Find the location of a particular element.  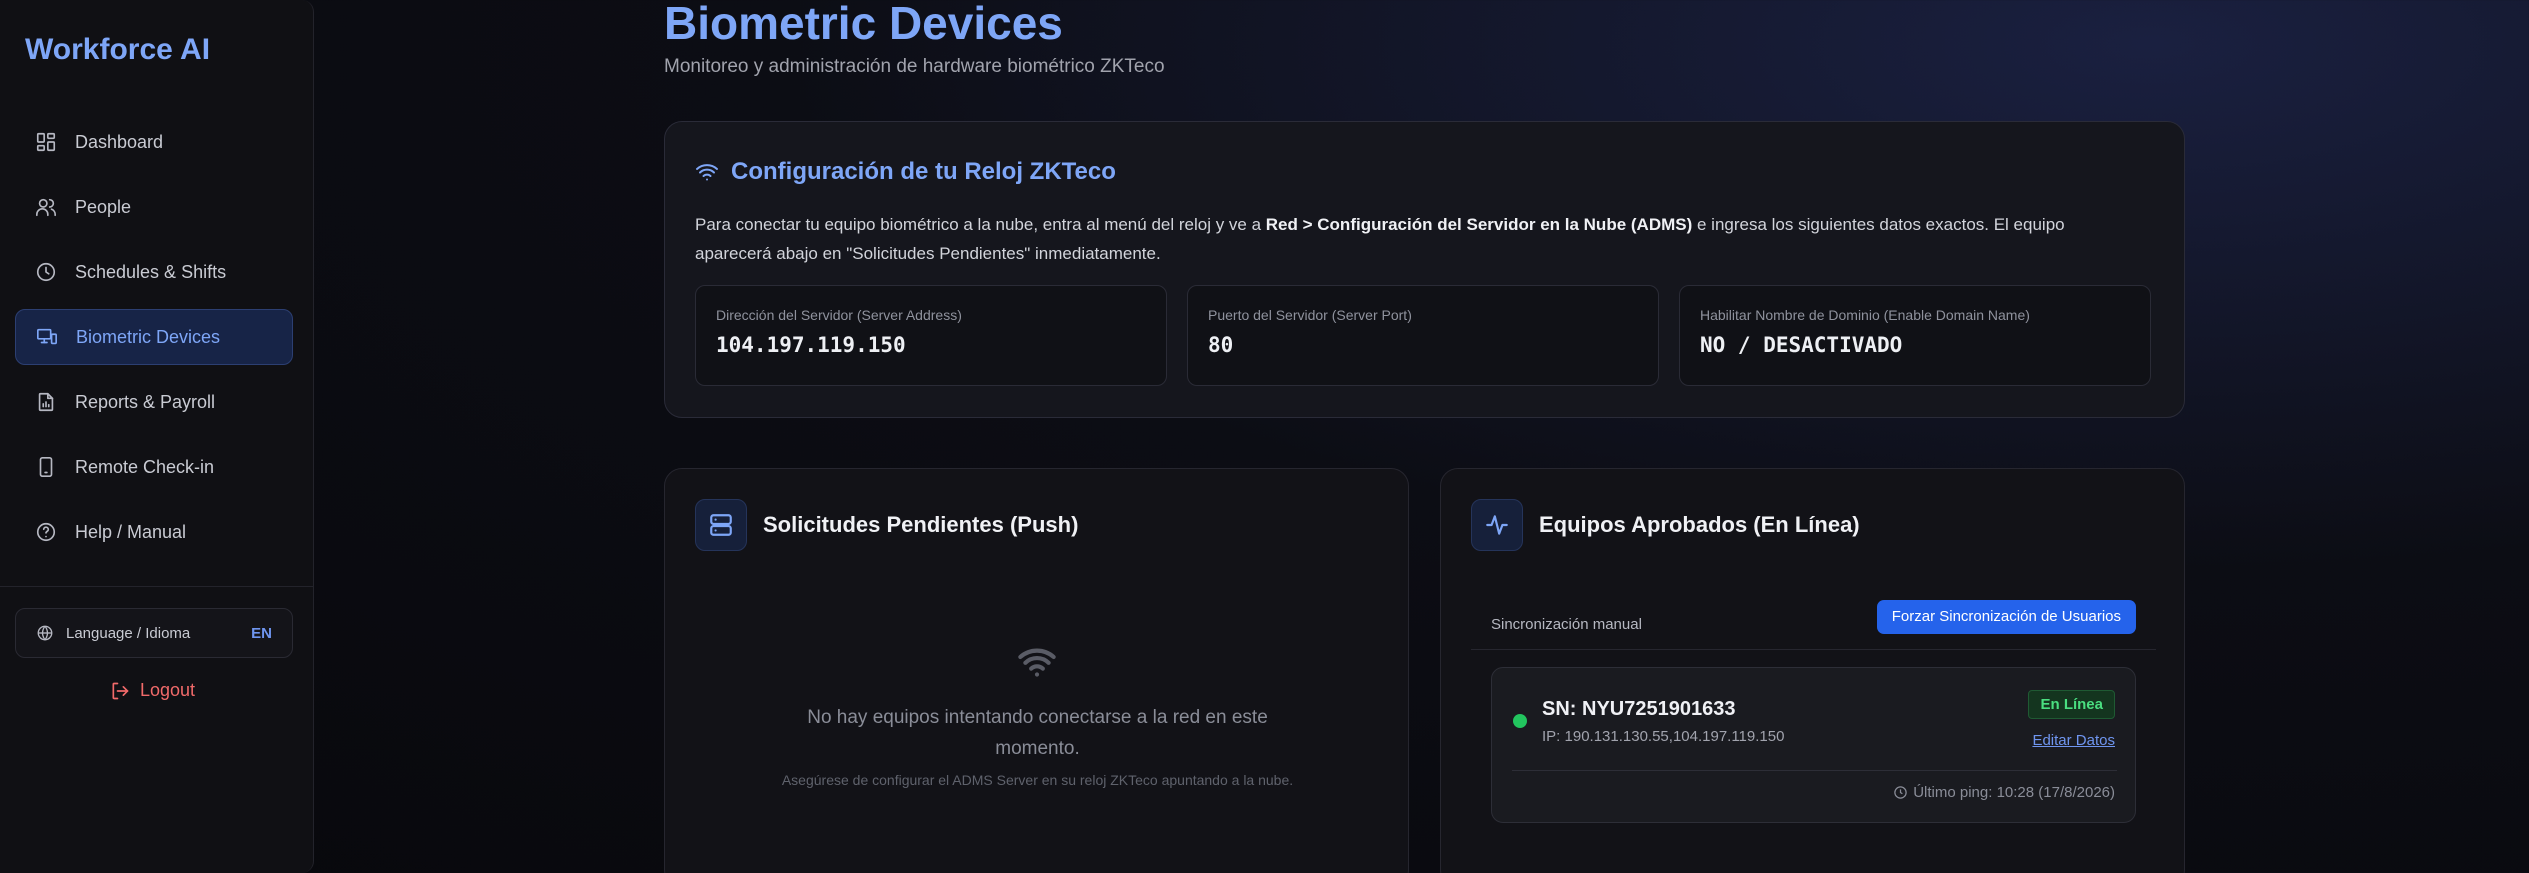

sidebar-item-people: People is located at coordinates (154, 207).